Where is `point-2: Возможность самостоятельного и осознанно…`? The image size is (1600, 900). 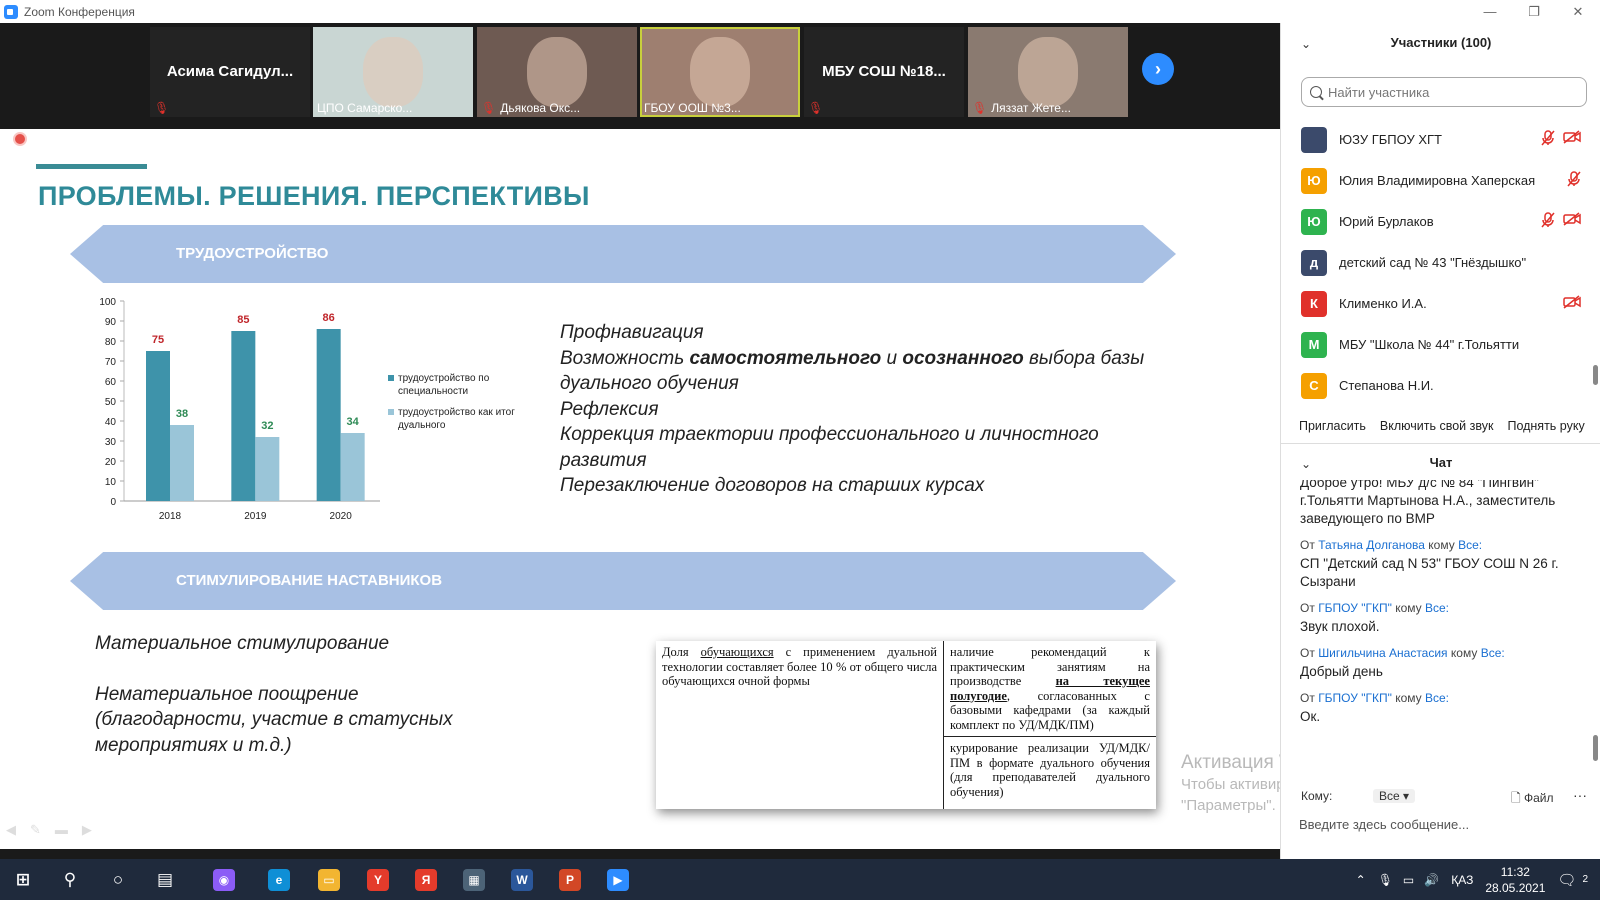 point-2: Возможность самостоятельного и осознанно… is located at coordinates (852, 358).